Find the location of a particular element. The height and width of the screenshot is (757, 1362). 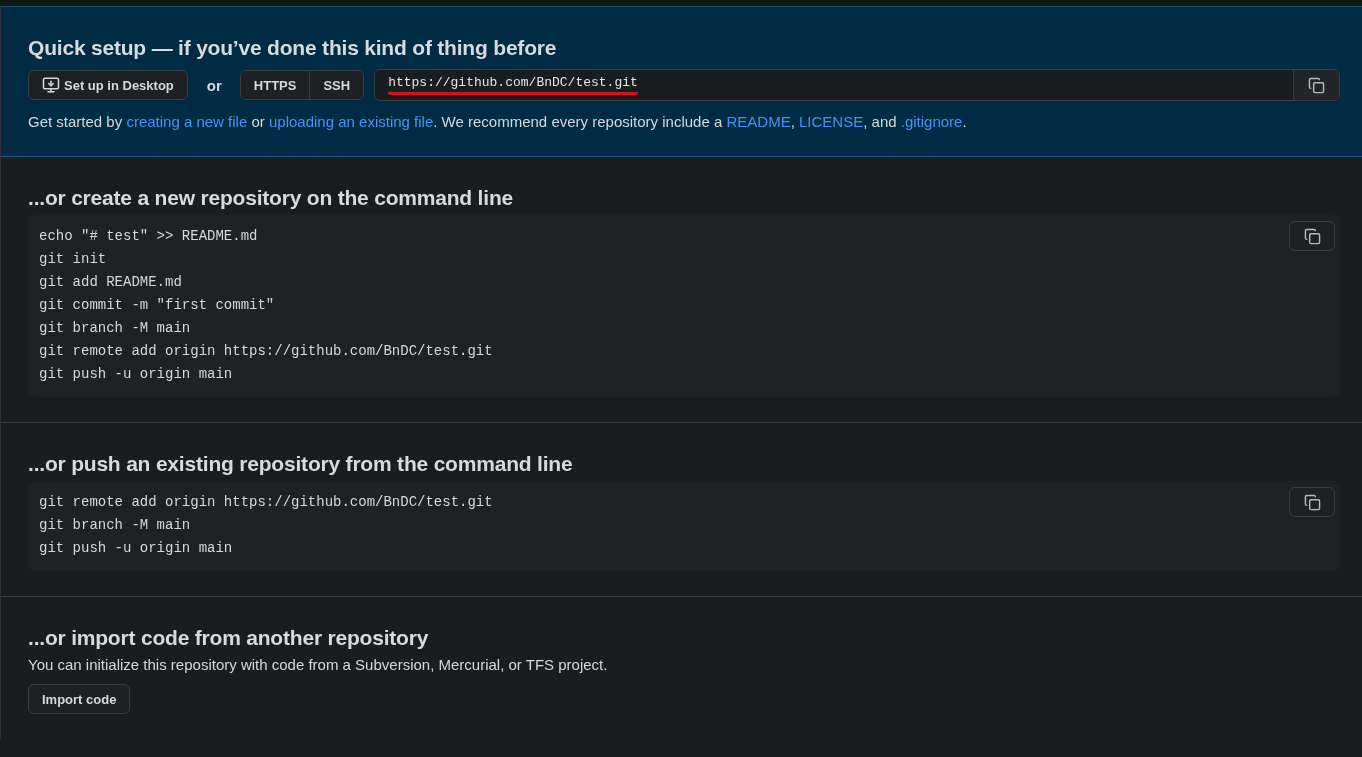

clone-url-field: https://github.com/BnDC/test.git is located at coordinates (857, 85).